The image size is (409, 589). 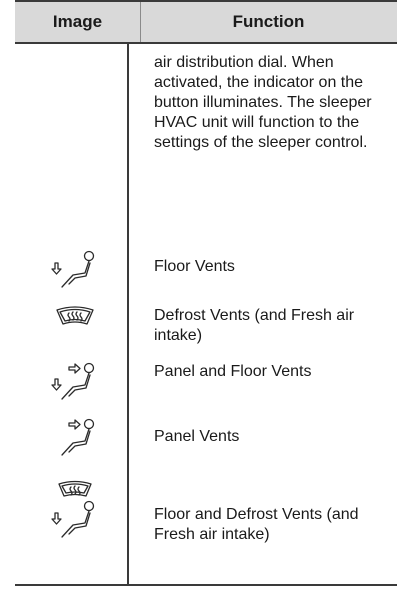 I want to click on floor-vents-label: Floor Vents, so click(x=194, y=266).